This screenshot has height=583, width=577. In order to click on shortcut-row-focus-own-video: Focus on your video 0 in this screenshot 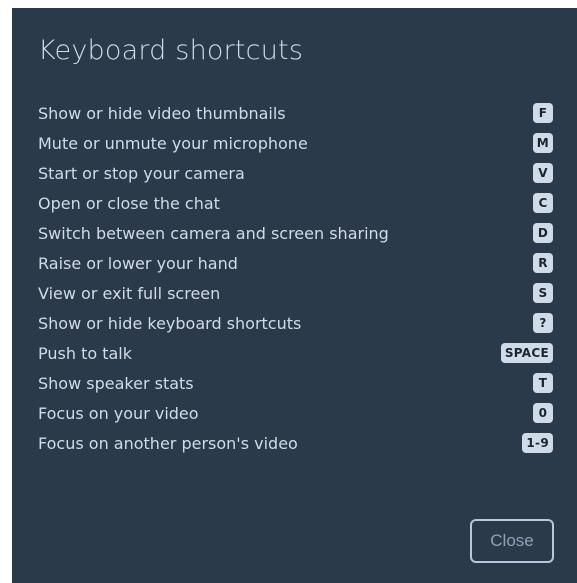, I will do `click(295, 413)`.